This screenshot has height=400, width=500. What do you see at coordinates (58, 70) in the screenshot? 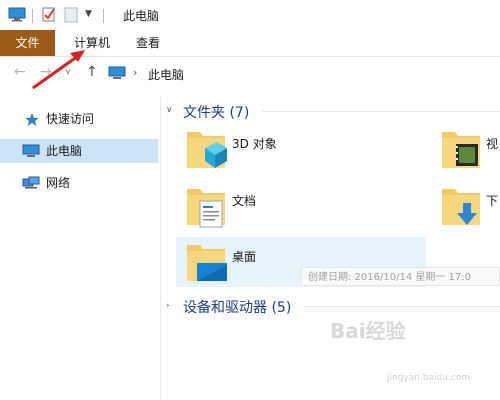
I see `annotation-arrow` at bounding box center [58, 70].